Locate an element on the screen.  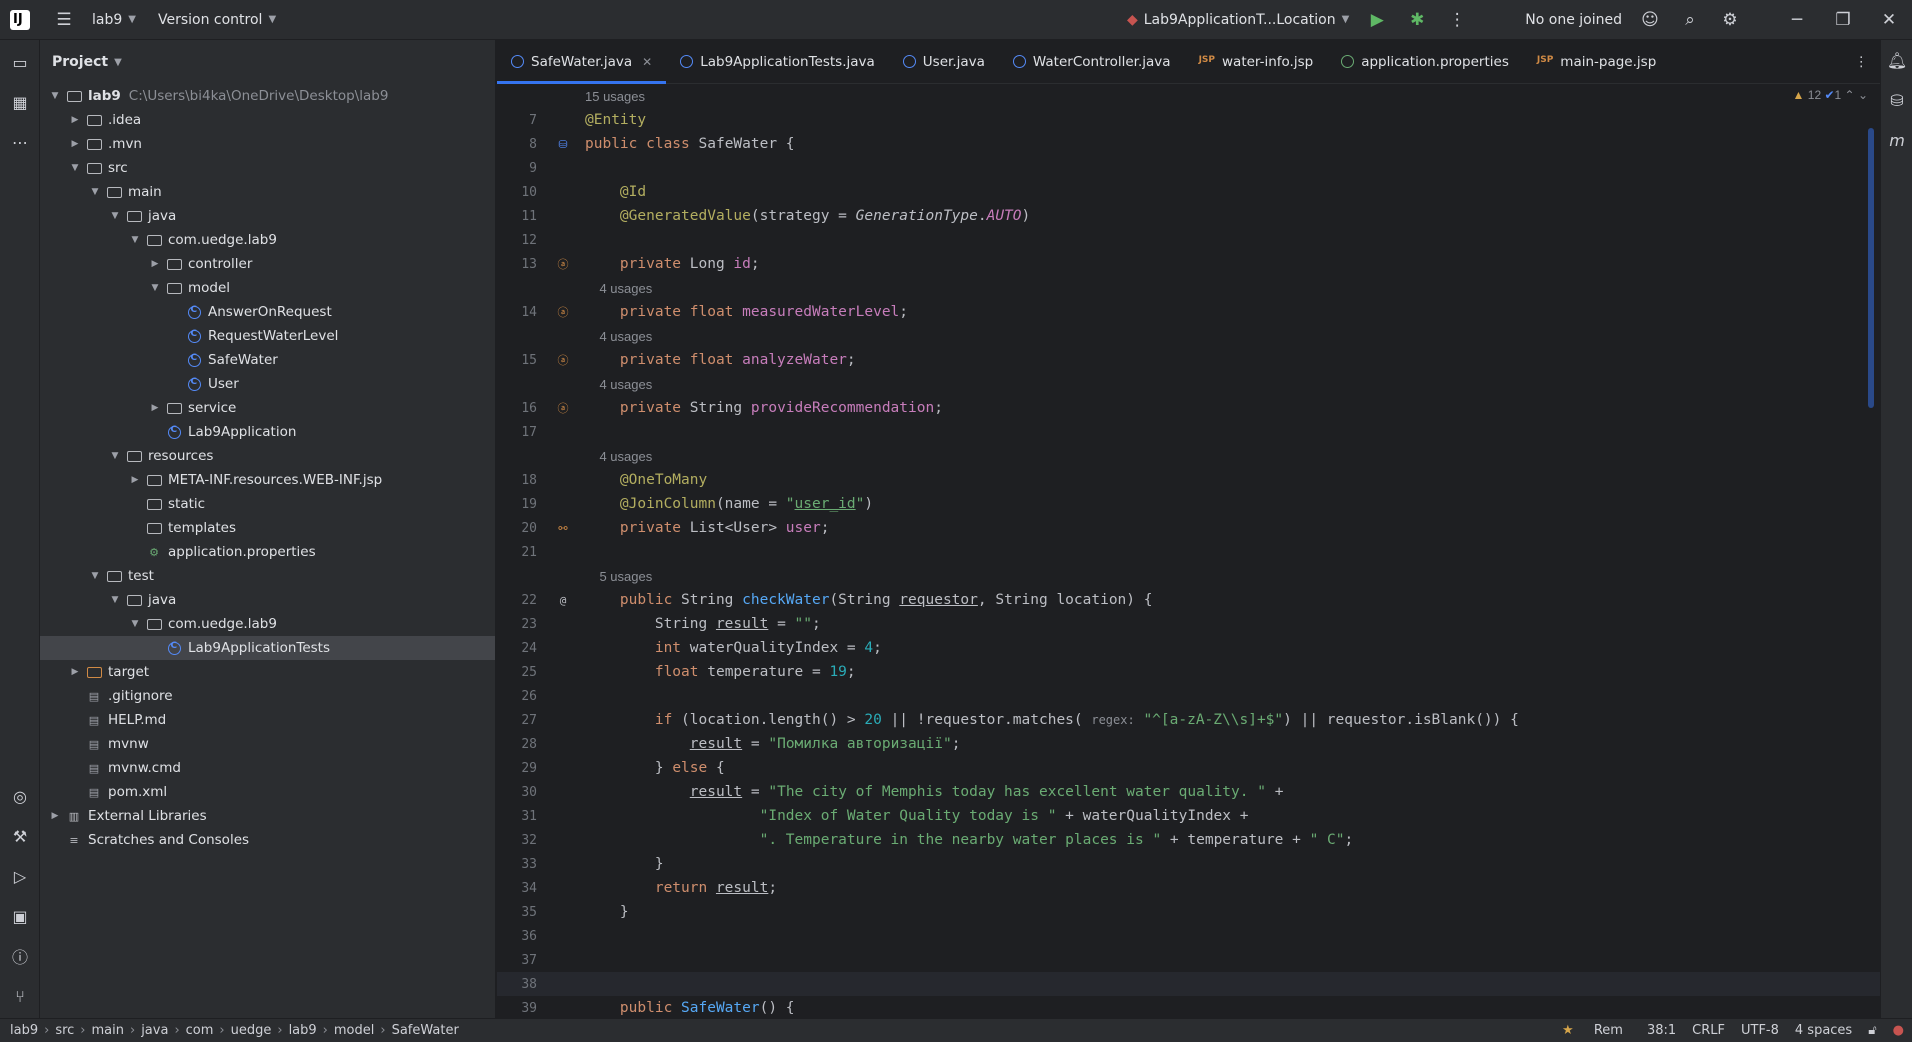
run-config-selector: ◆ Lab9ApplicationT...Location ▼ is located at coordinates (1238, 20).